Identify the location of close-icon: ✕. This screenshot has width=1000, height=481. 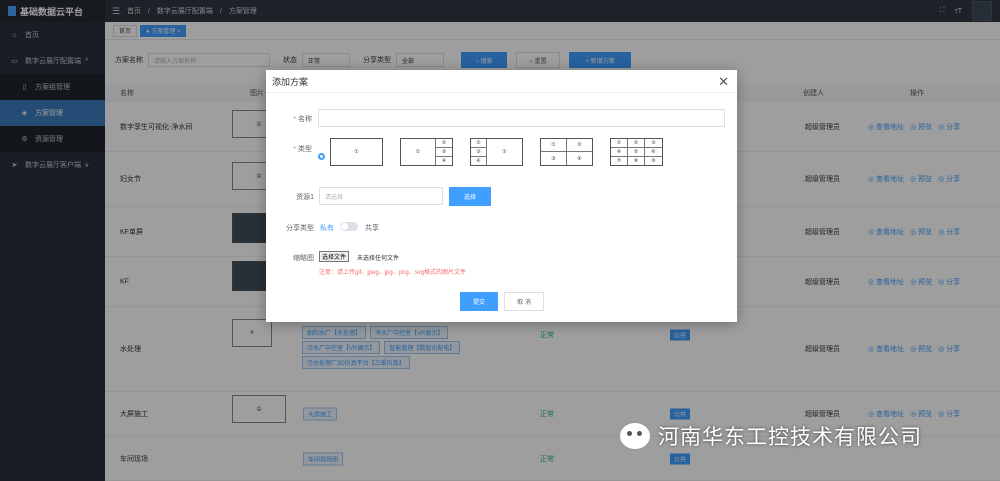
(723, 82).